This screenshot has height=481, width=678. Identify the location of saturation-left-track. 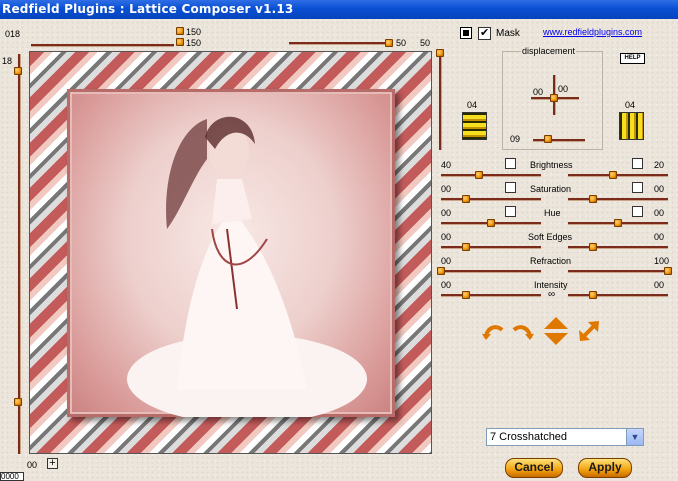
(491, 199).